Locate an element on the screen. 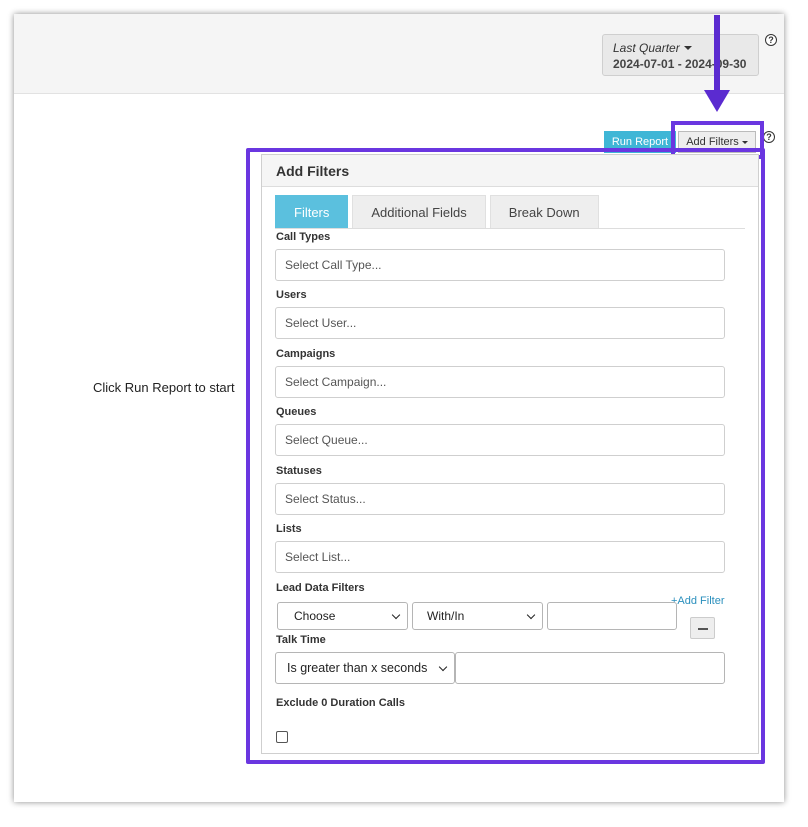 This screenshot has height=827, width=808. tab-filters: Filters is located at coordinates (312, 211).